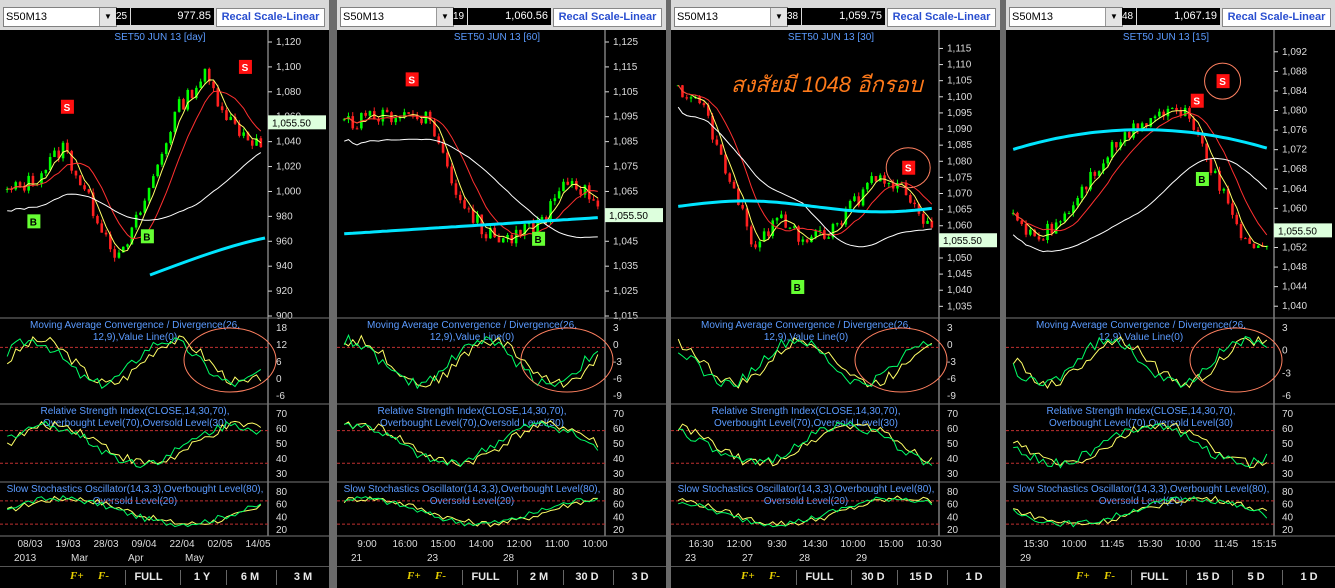  I want to click on chart-title: SET50 JUN 13 [30], so click(831, 37).